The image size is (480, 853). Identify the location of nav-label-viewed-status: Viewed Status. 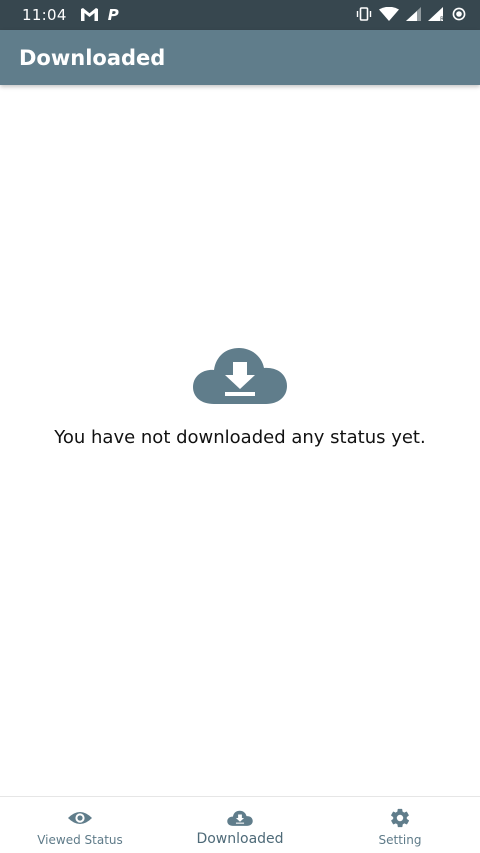
(80, 840).